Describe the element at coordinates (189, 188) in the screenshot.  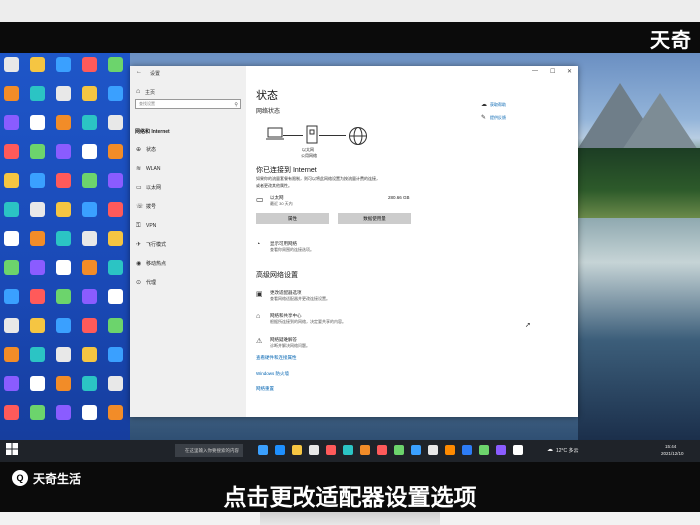
I see `sidebar-item-ethernet: ▭ 以太网` at that location.